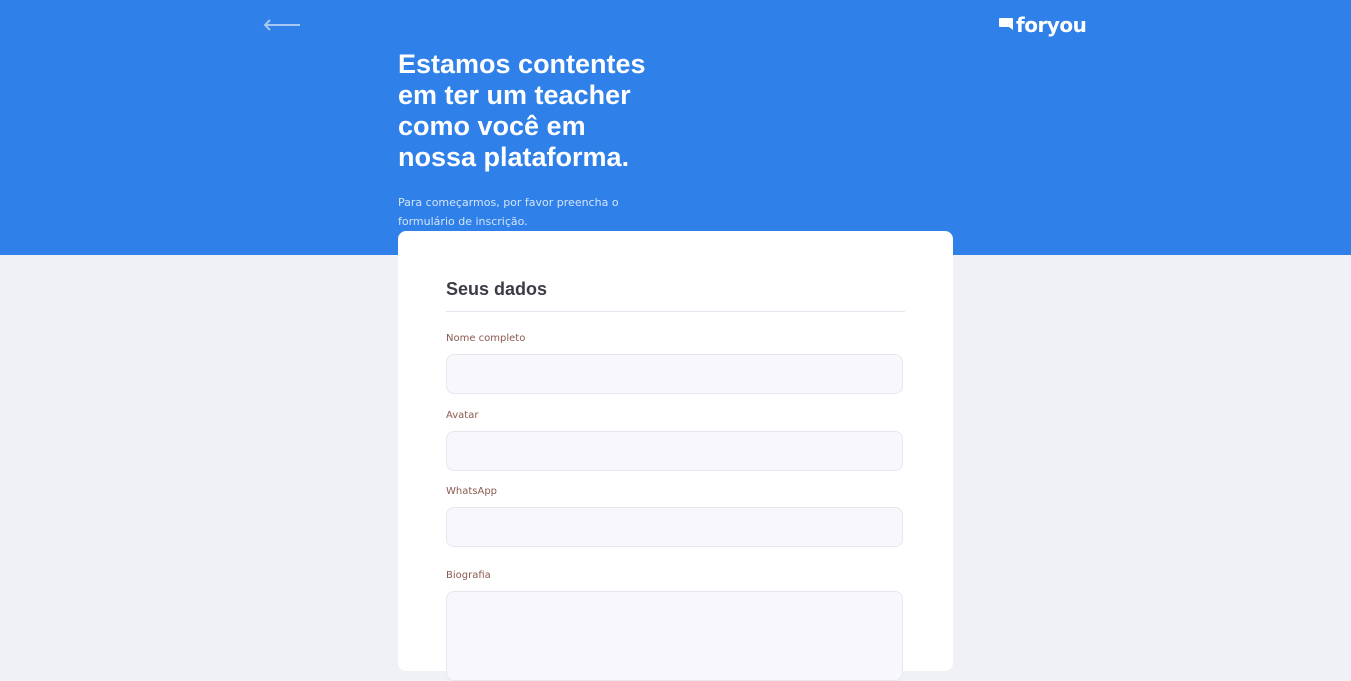 The width and height of the screenshot is (1351, 681). What do you see at coordinates (472, 491) in the screenshot?
I see `whatsapp-label: WhatsApp` at bounding box center [472, 491].